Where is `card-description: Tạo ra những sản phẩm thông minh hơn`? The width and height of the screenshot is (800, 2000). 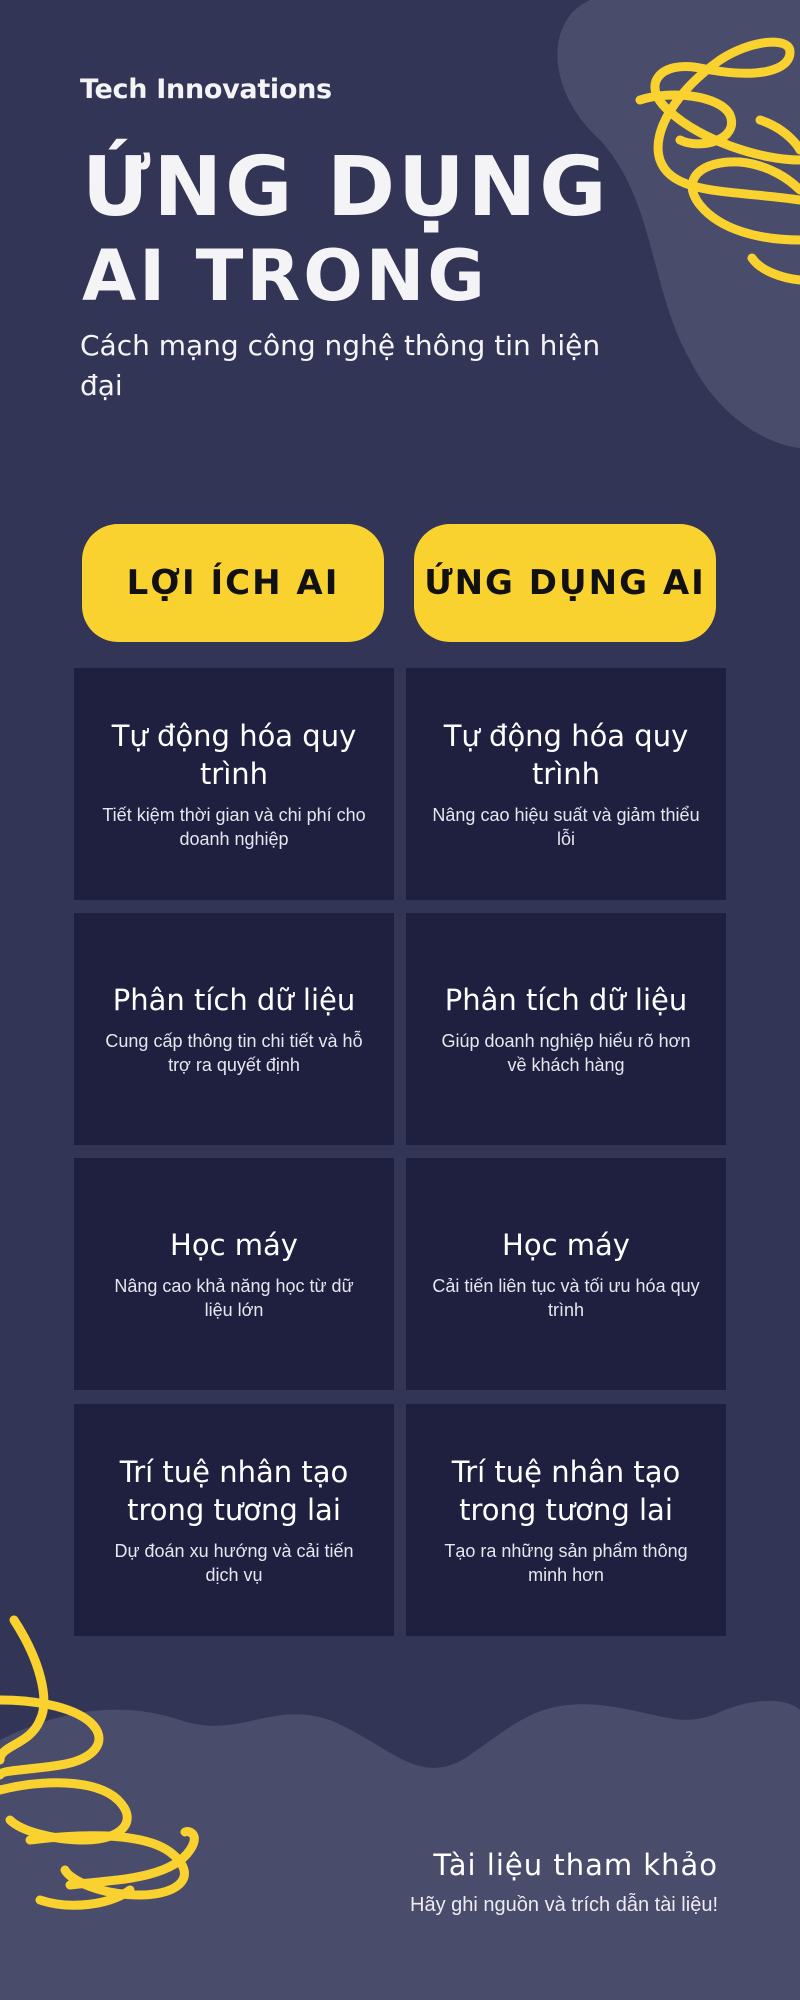
card-description: Tạo ra những sản phẩm thông minh hơn is located at coordinates (566, 1563).